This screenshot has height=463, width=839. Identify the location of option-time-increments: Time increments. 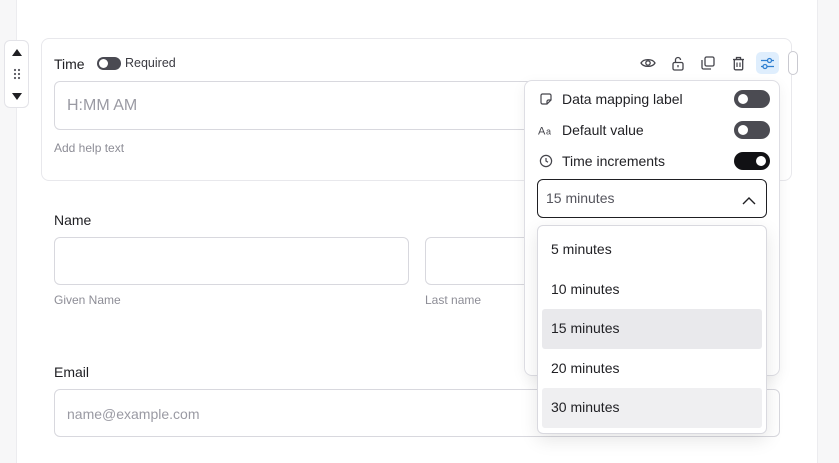
(654, 161).